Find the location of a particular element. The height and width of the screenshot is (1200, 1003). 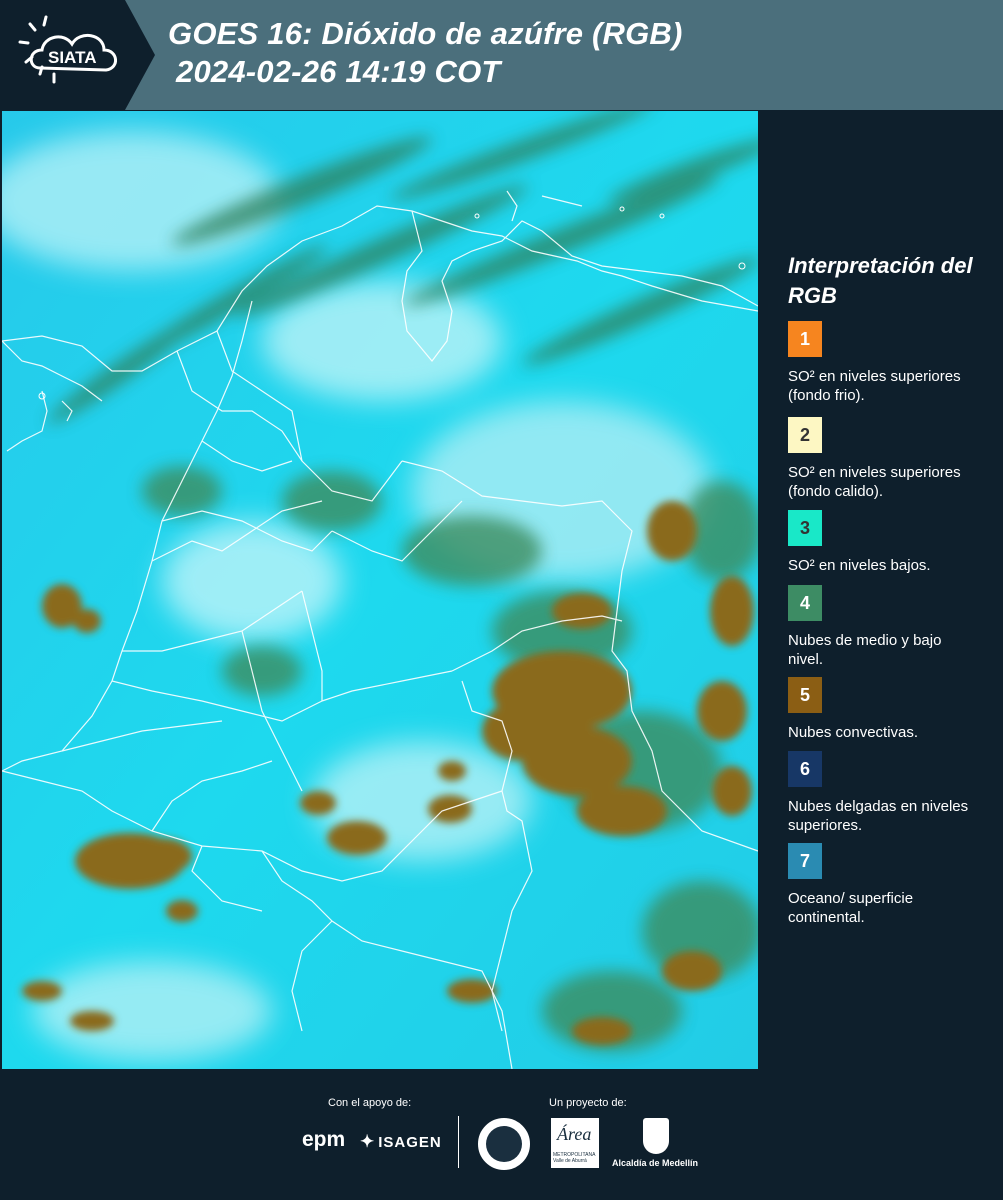

footer-divider is located at coordinates (458, 1142).